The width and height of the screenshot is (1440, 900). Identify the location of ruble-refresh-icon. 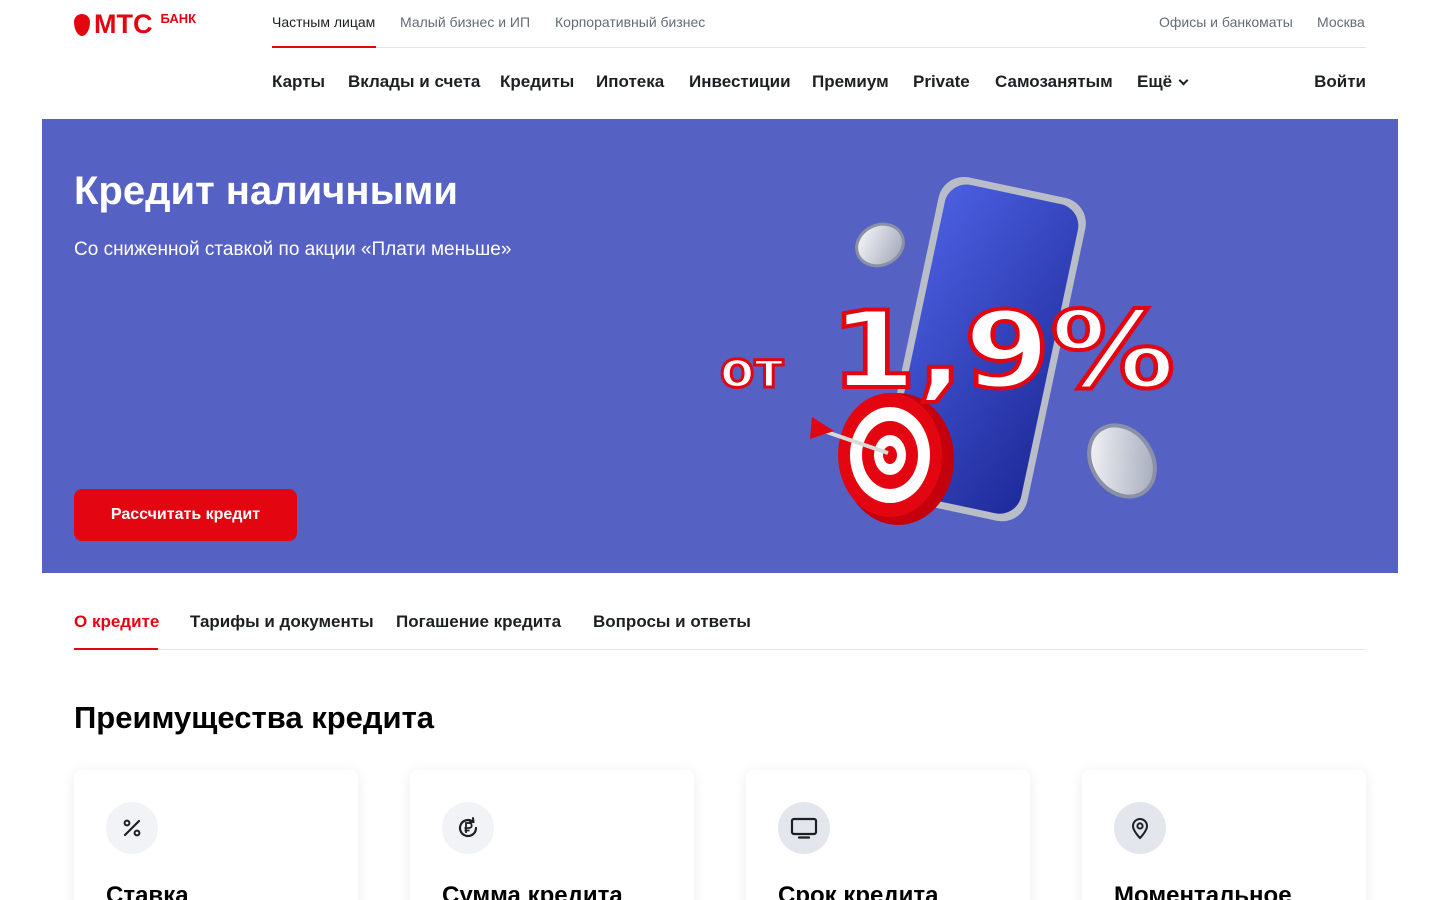
(468, 828).